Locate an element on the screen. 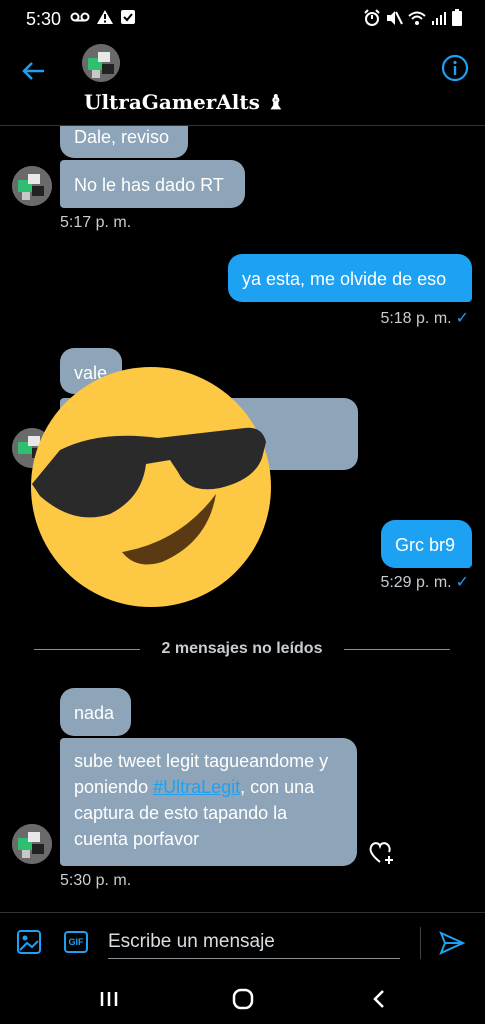  heart-plus-icon is located at coordinates (382, 853).